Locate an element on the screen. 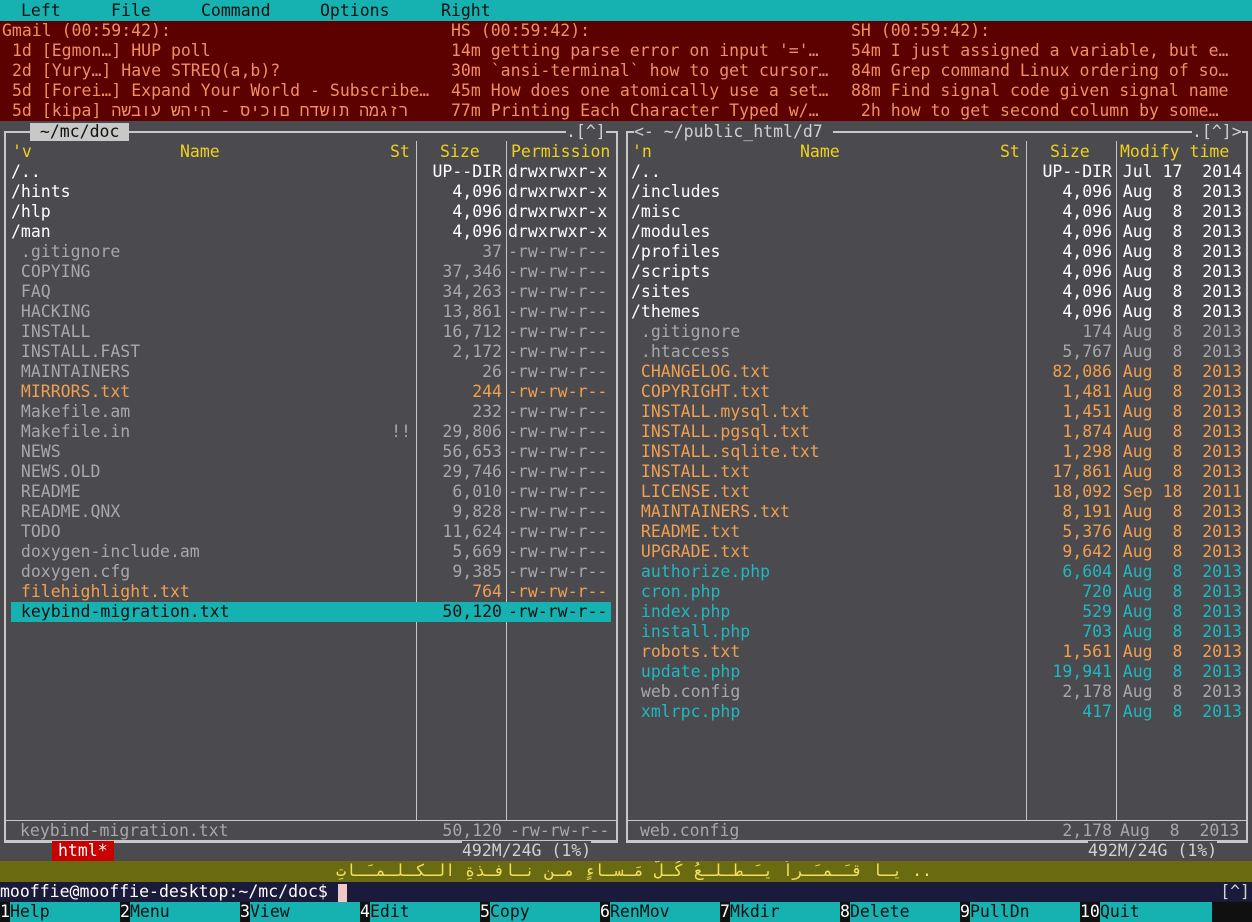 The height and width of the screenshot is (922, 1252). panel-path: ~/mc/doc is located at coordinates (80, 132).